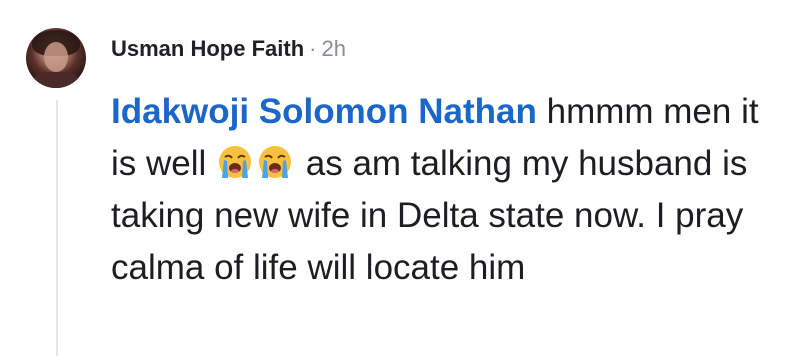 The width and height of the screenshot is (800, 356). What do you see at coordinates (57, 228) in the screenshot?
I see `thread-line` at bounding box center [57, 228].